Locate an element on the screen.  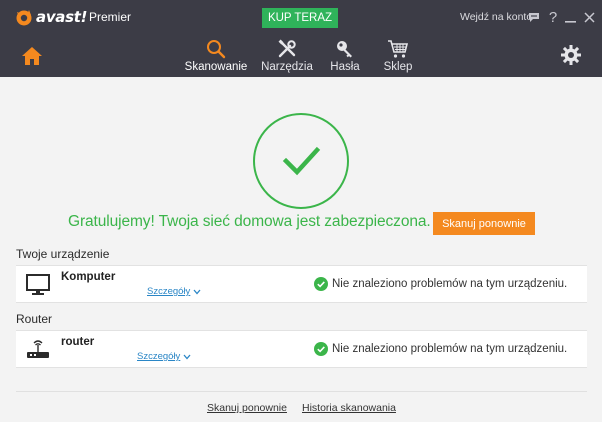
close-icon is located at coordinates (589, 17).